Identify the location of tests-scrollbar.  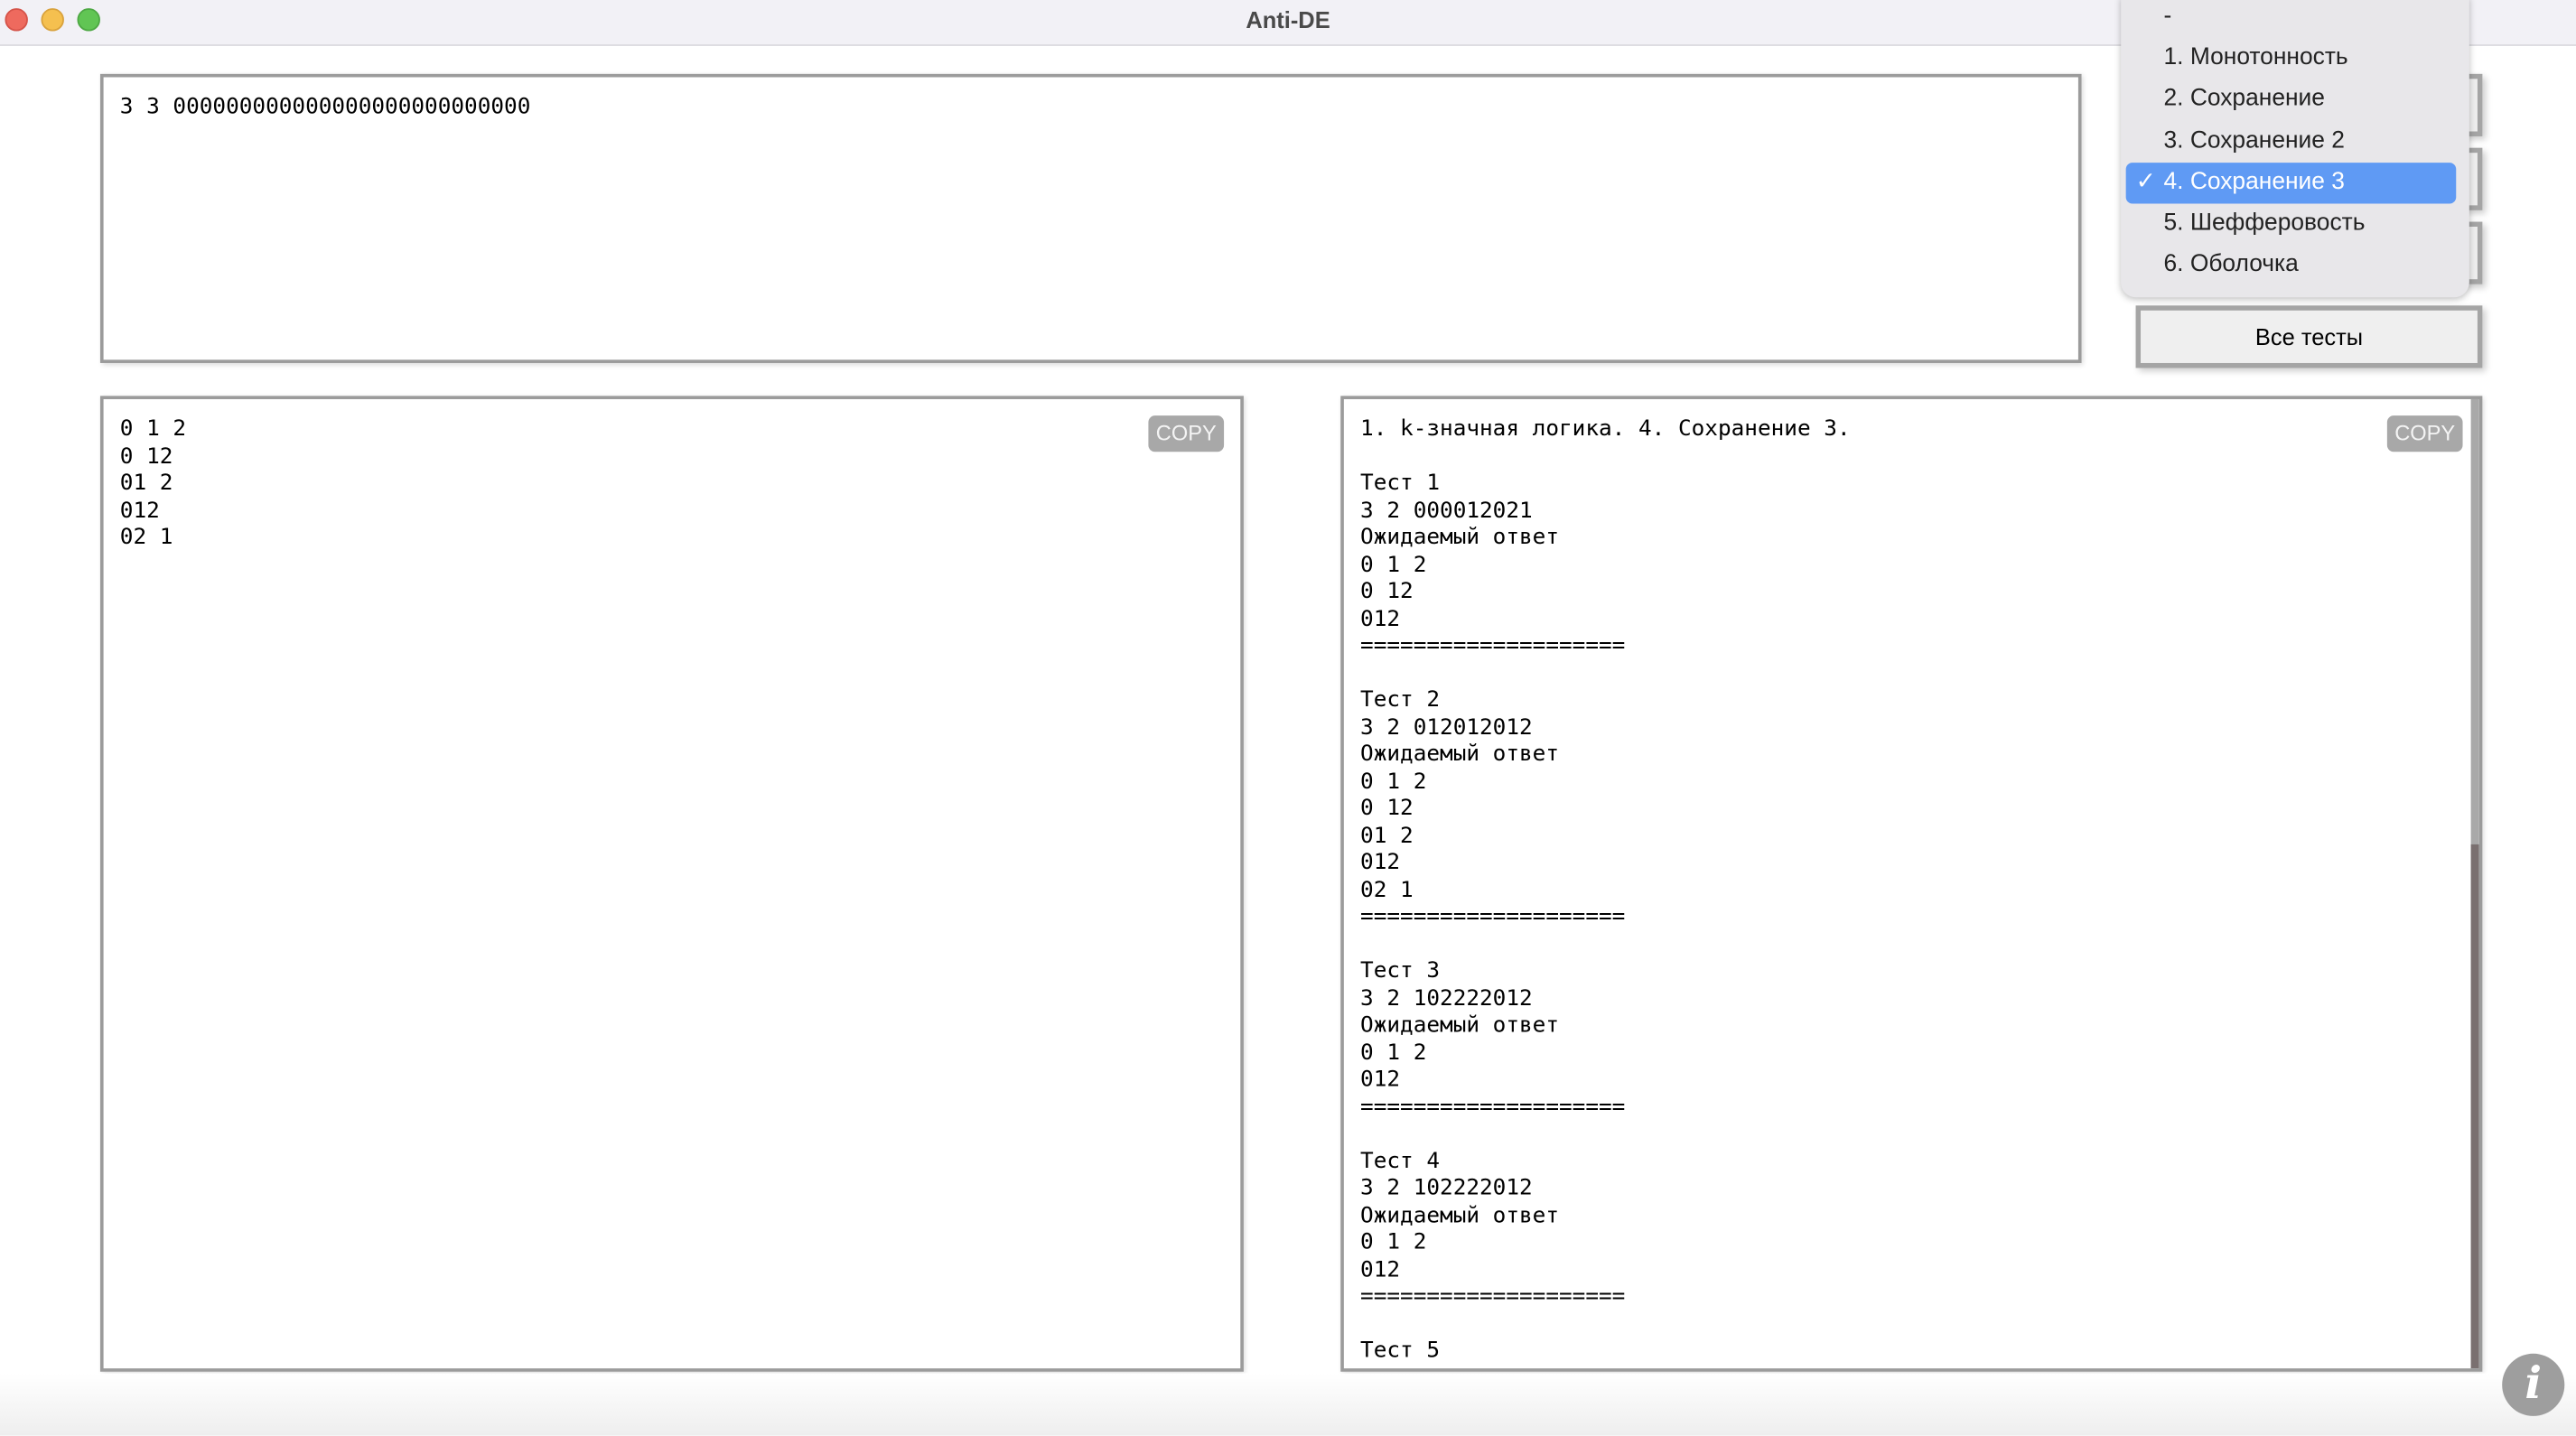
(2474, 883).